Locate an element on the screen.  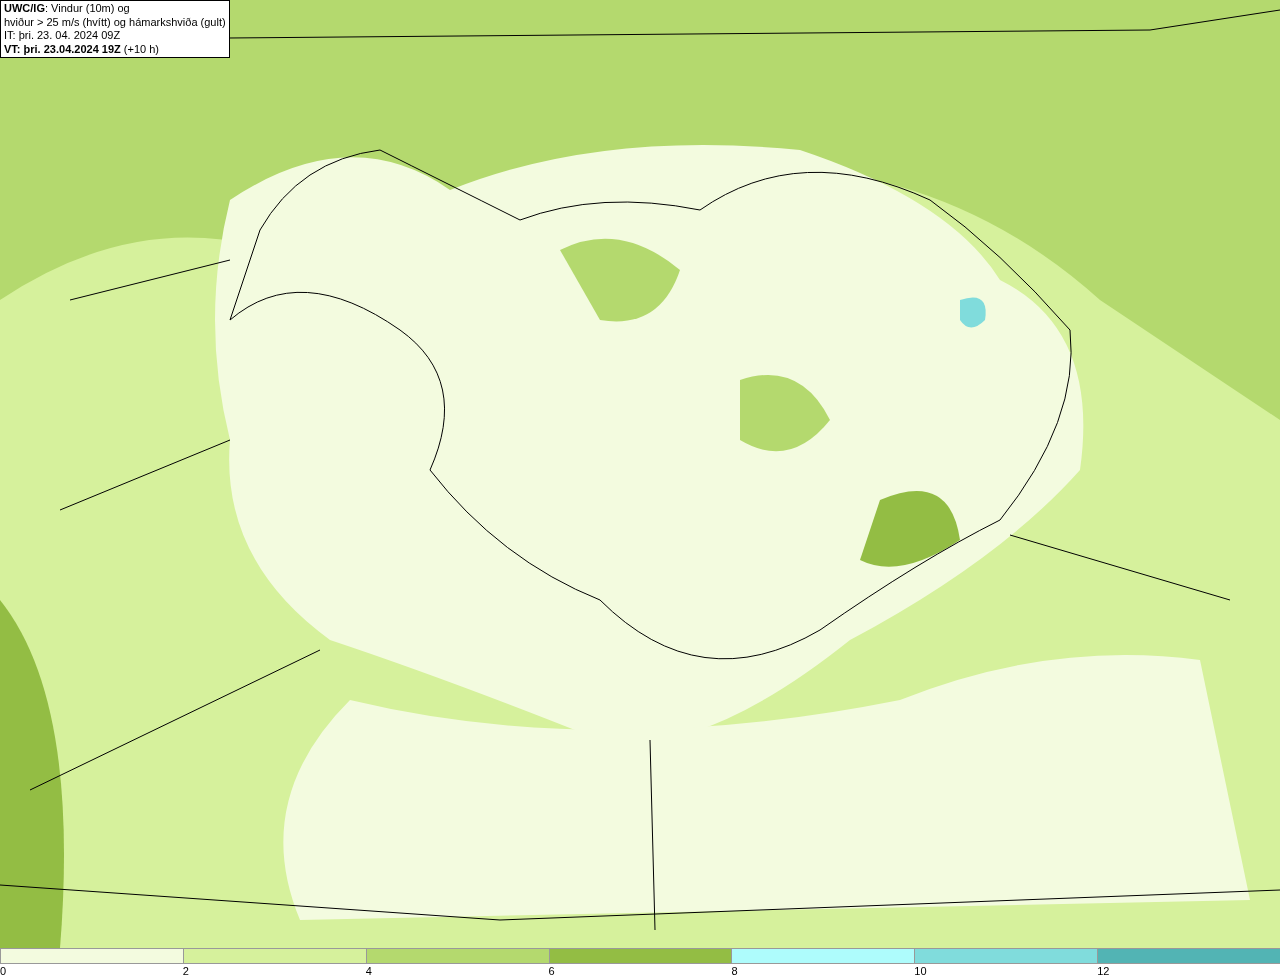
legend-label: 4 is located at coordinates (368, 971).